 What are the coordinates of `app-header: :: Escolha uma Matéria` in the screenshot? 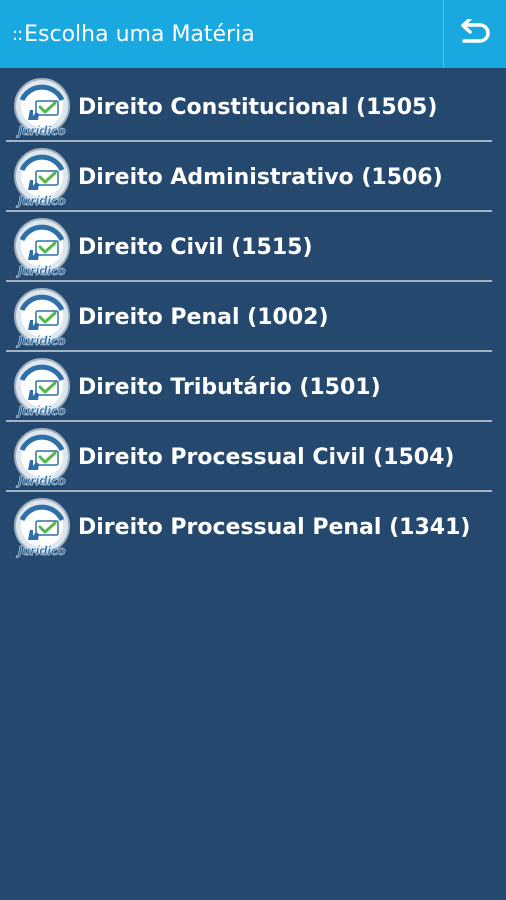 It's located at (253, 34).